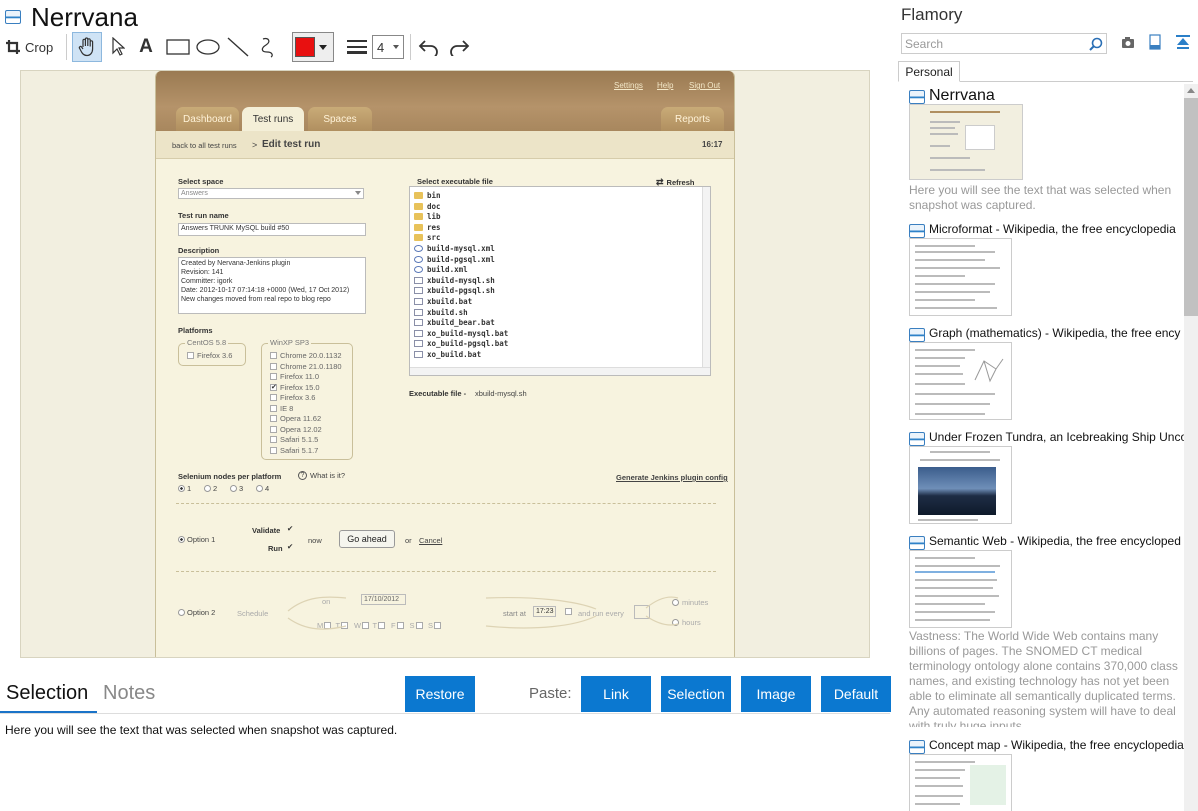 The width and height of the screenshot is (1198, 811). Describe the element at coordinates (129, 693) in the screenshot. I see `tab-notes: Notes` at that location.